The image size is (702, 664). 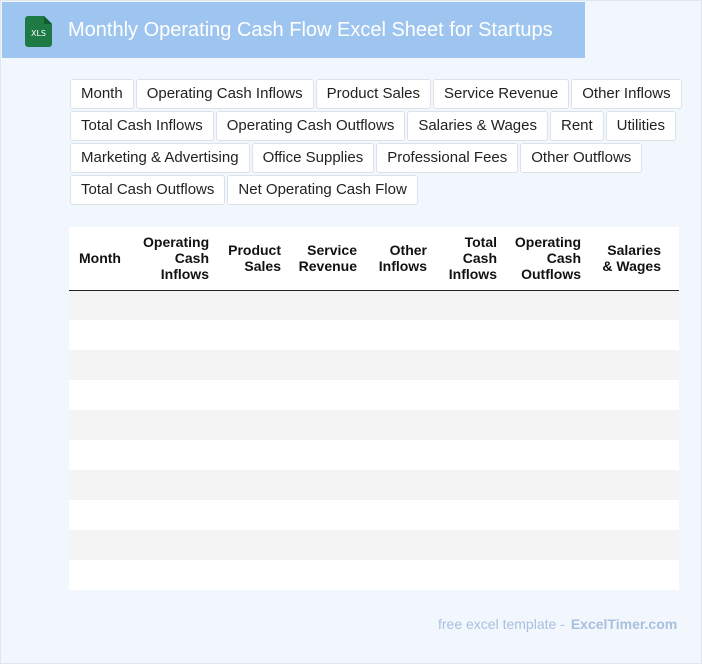 I want to click on column-tag: Rent, so click(x=576, y=126).